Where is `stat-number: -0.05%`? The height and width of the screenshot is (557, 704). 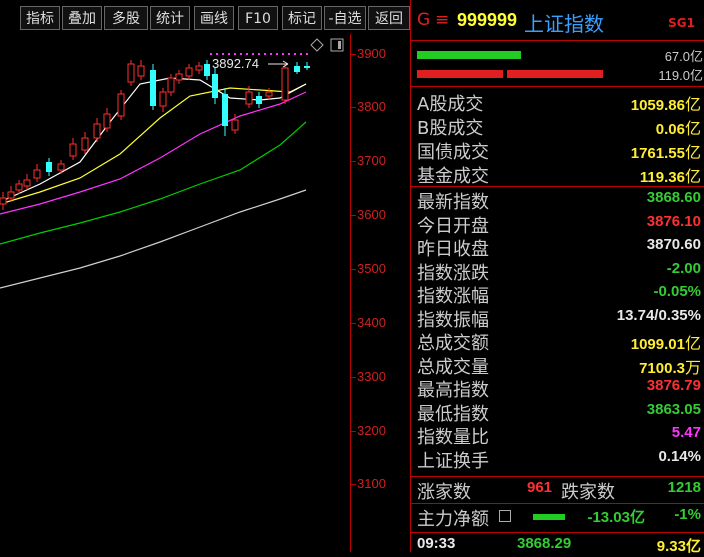
stat-number: -0.05% is located at coordinates (677, 291).